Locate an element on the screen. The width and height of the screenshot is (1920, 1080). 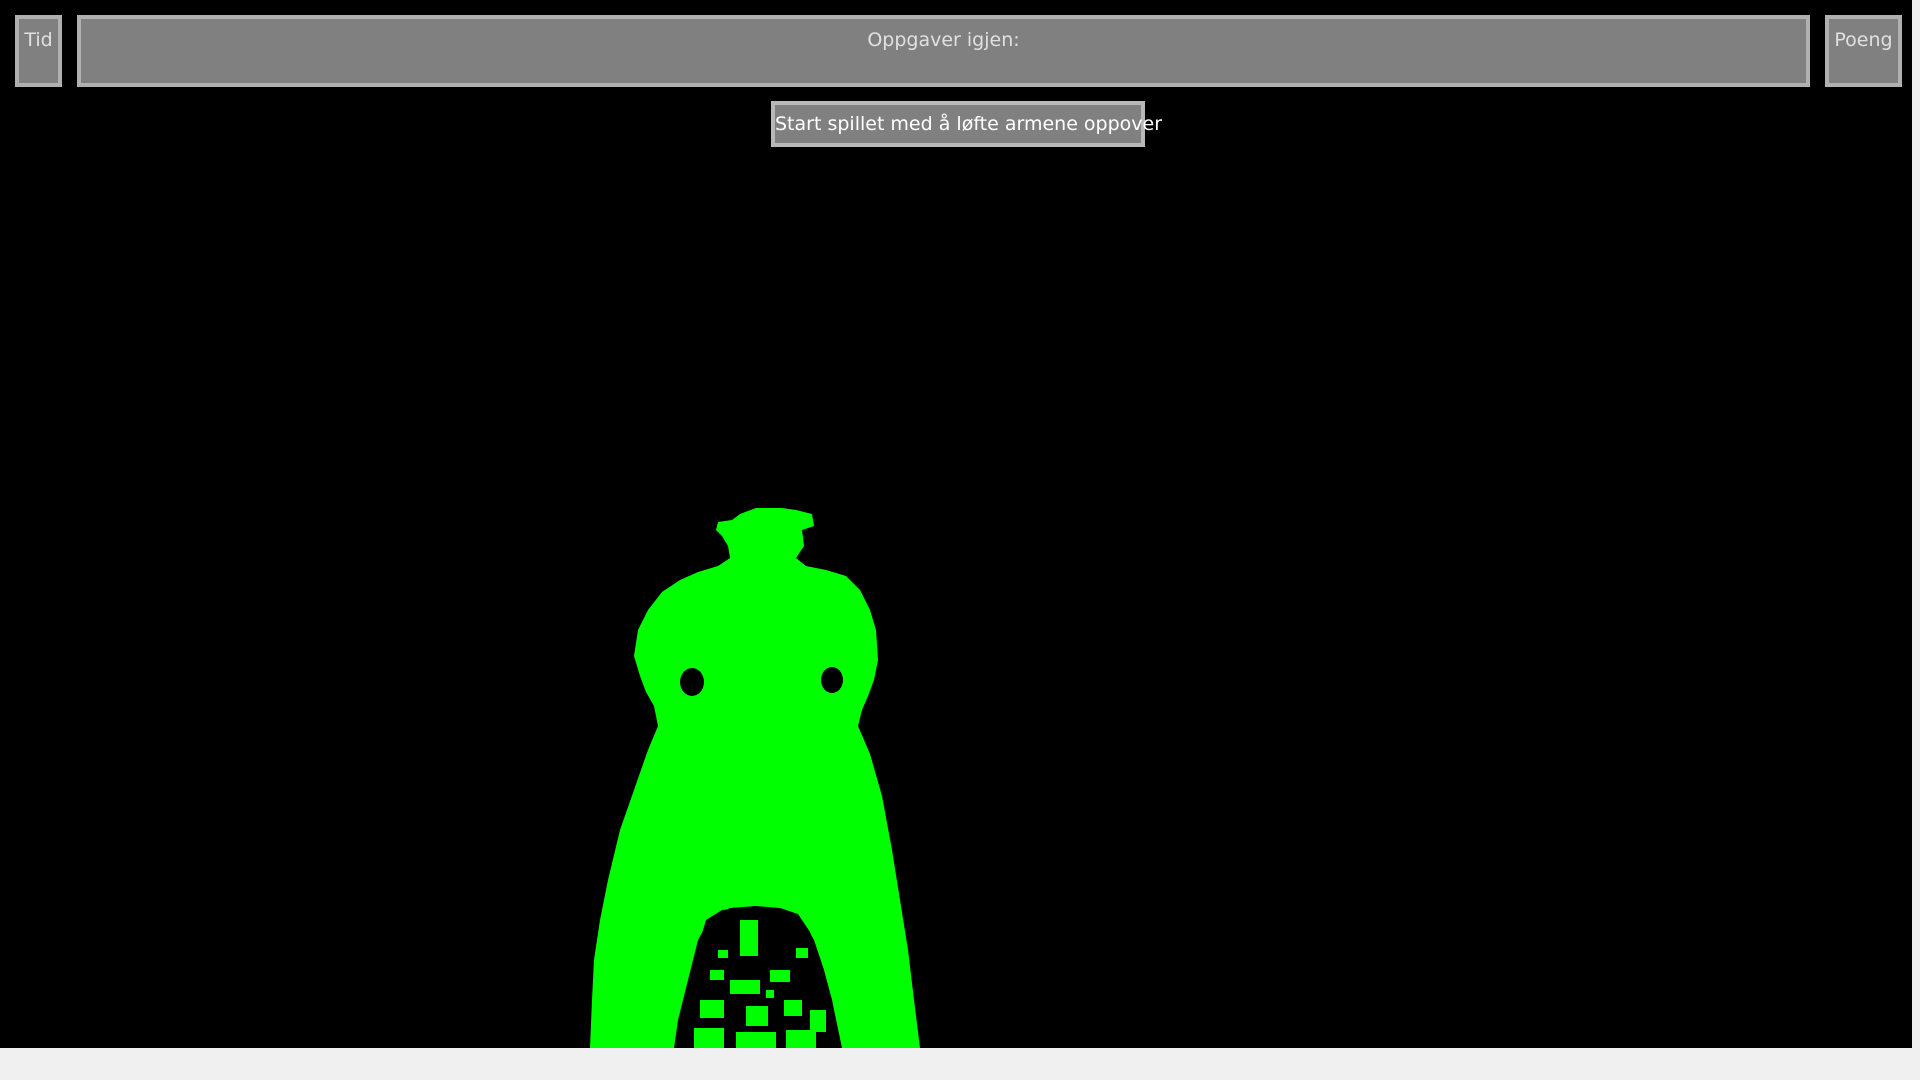
window-right-edge is located at coordinates (1916, 524).